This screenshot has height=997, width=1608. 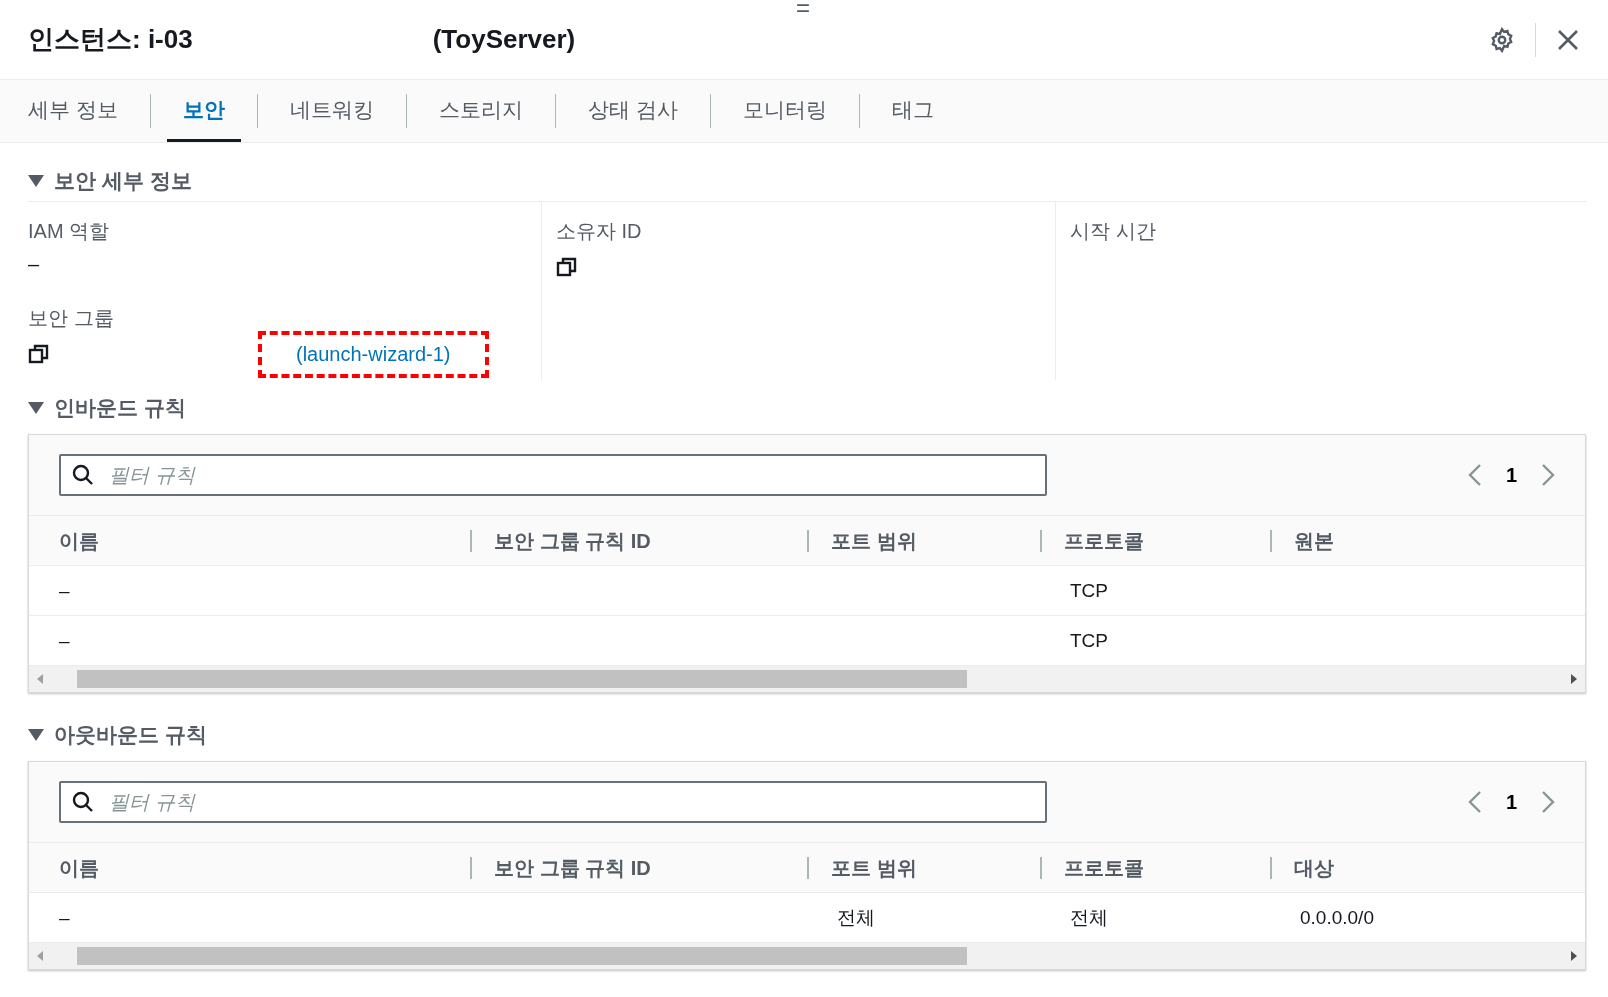 I want to click on section-toggle: 아웃바운드 규칙, so click(x=807, y=735).